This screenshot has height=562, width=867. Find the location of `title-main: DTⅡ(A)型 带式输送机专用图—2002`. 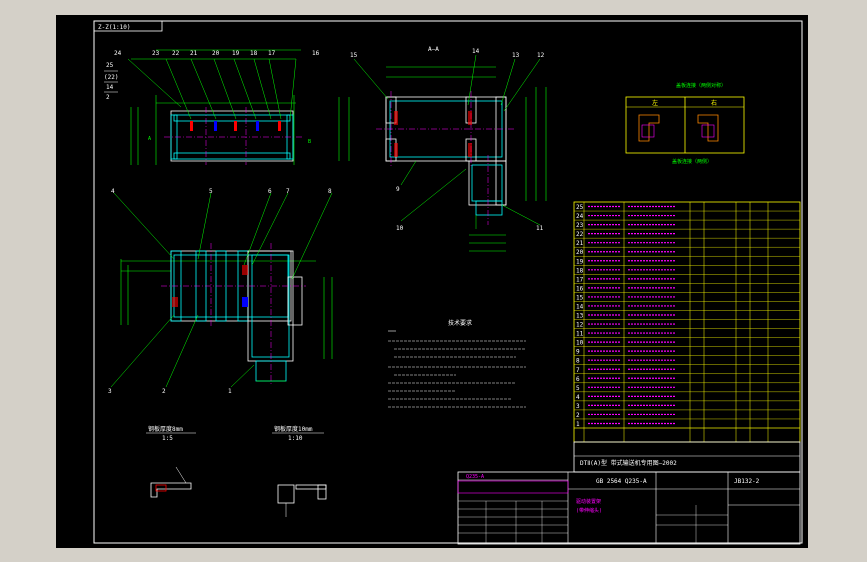

title-main: DTⅡ(A)型 带式输送机专用图—2002 is located at coordinates (628, 463).